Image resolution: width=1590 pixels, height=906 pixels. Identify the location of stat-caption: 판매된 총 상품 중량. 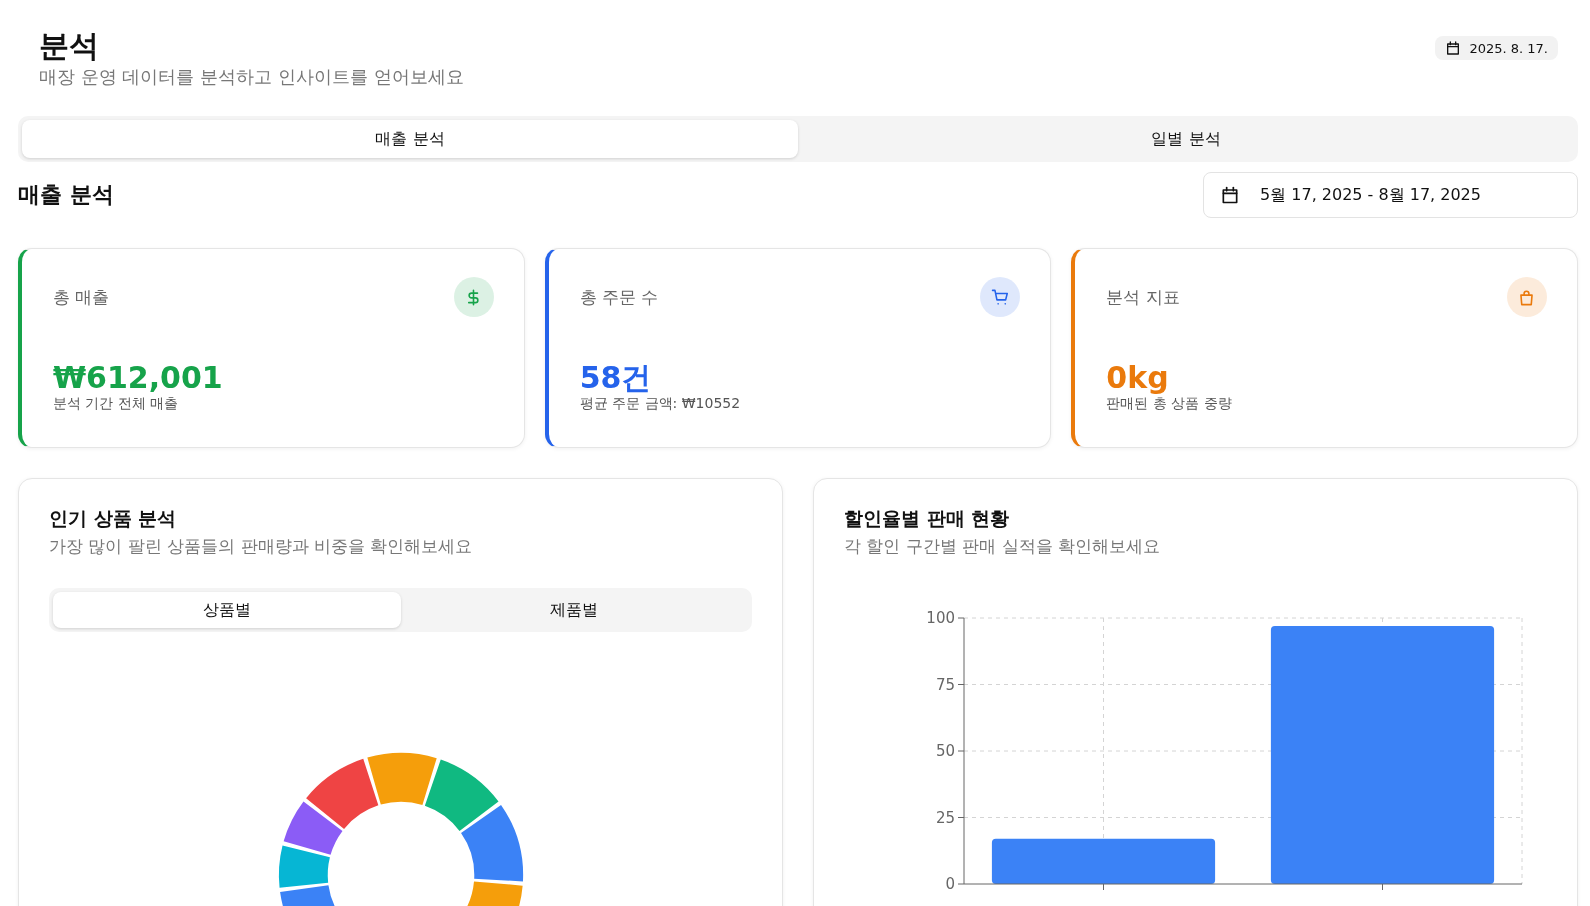
(1169, 404).